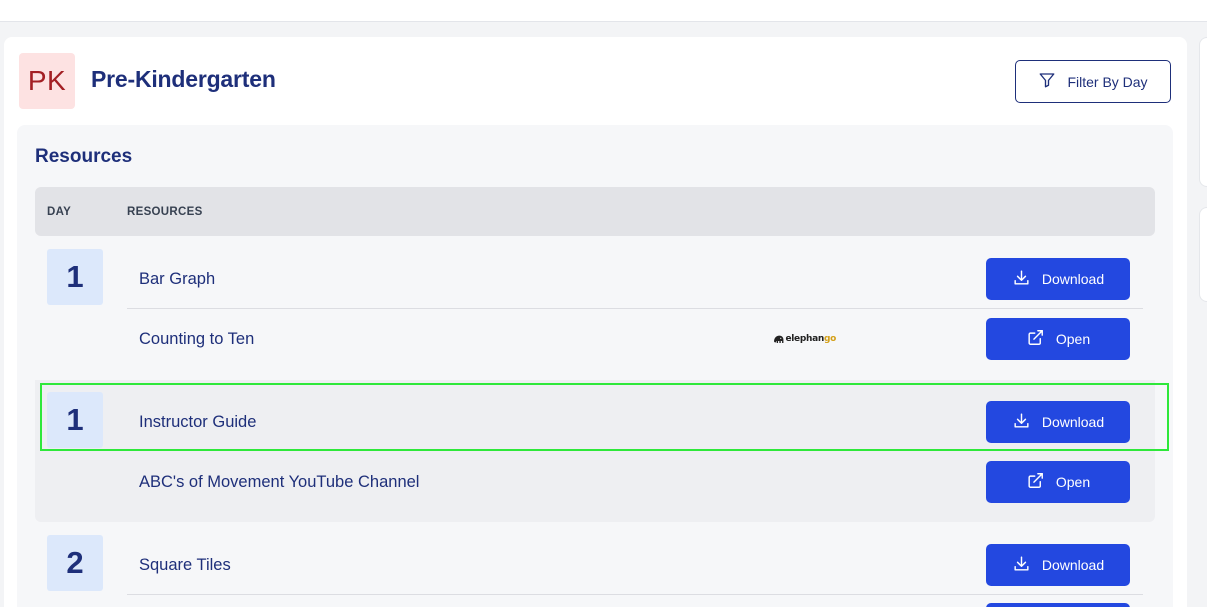  Describe the element at coordinates (177, 279) in the screenshot. I see `resource-name: Bar Graph` at that location.